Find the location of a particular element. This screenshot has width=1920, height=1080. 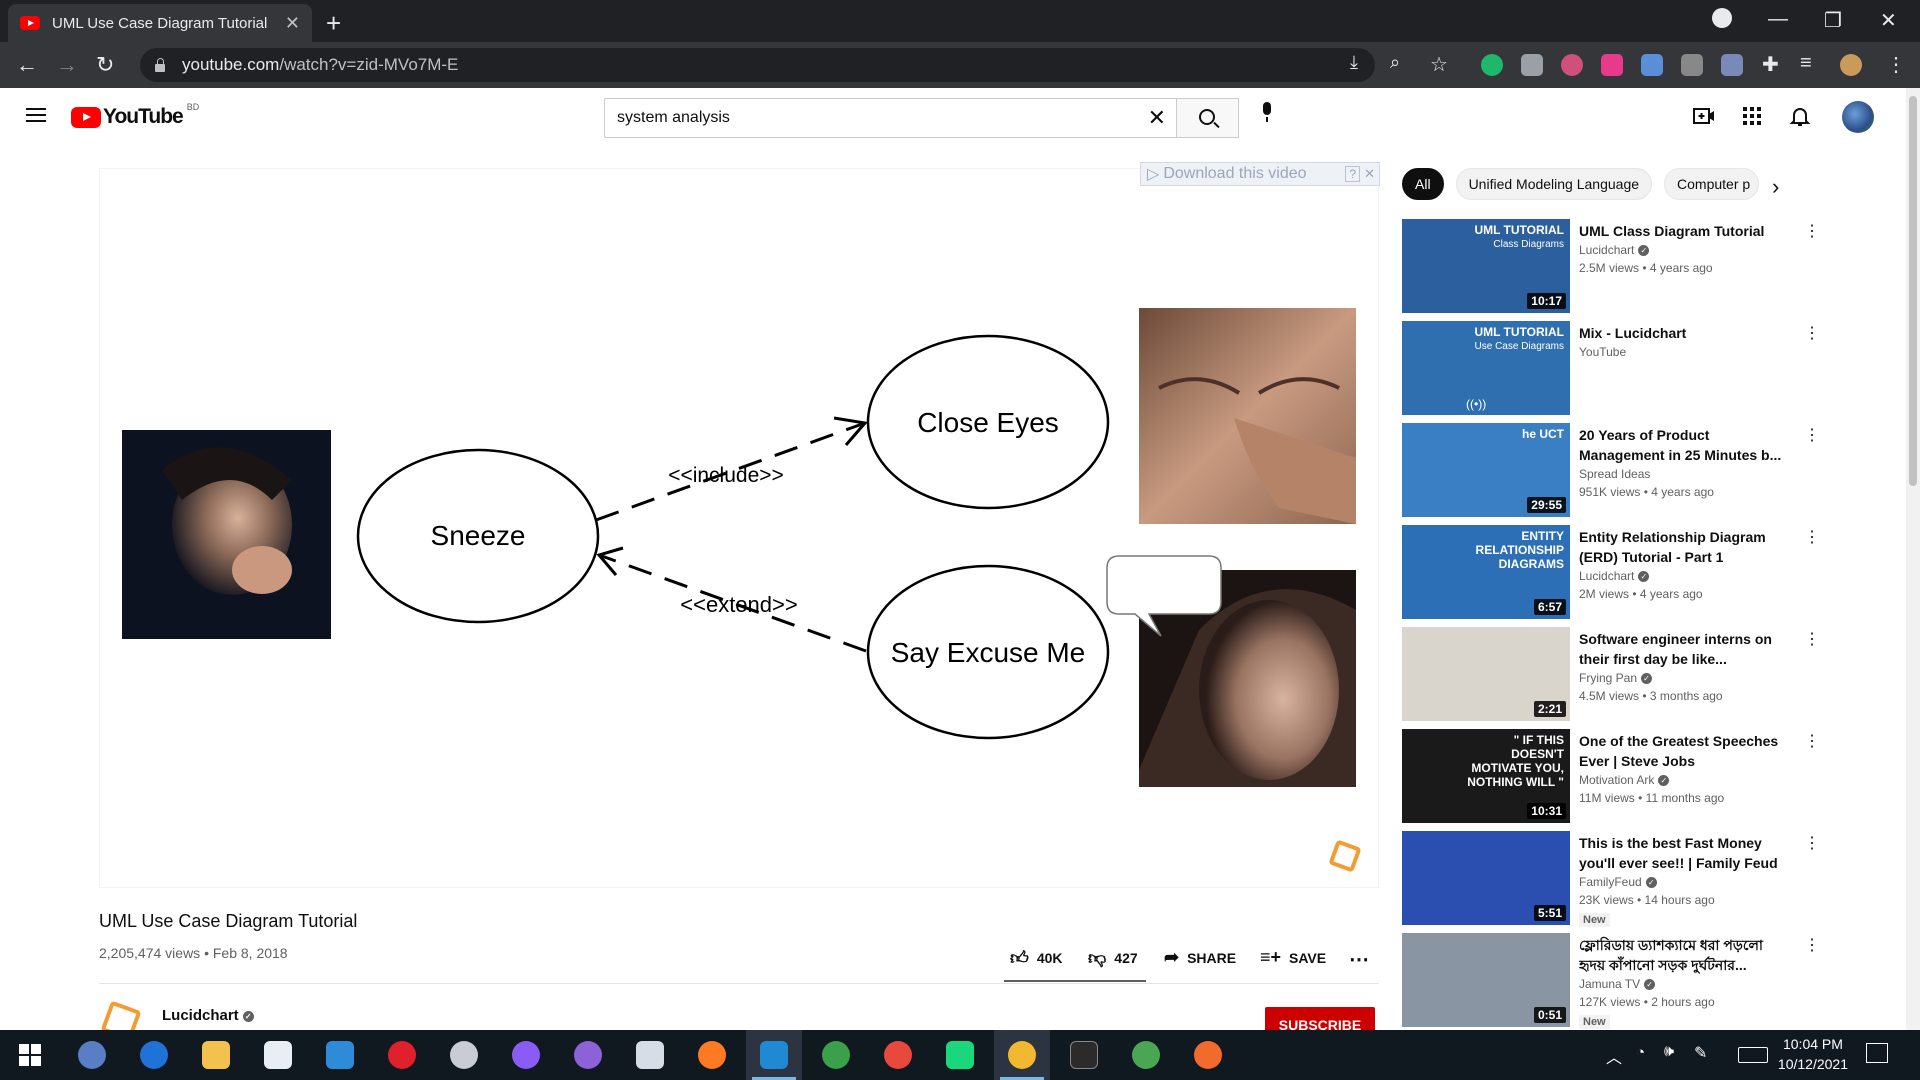

camera-extension-icon is located at coordinates (1532, 65).